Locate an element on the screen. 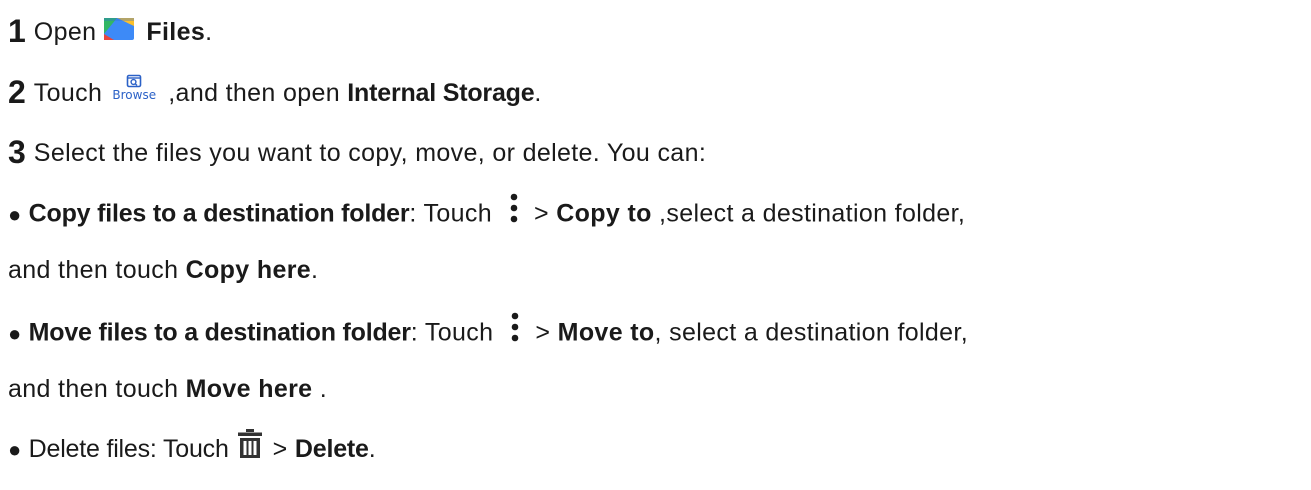 This screenshot has width=1311, height=490. step-2-then-open-text: ,and then open is located at coordinates (258, 93).